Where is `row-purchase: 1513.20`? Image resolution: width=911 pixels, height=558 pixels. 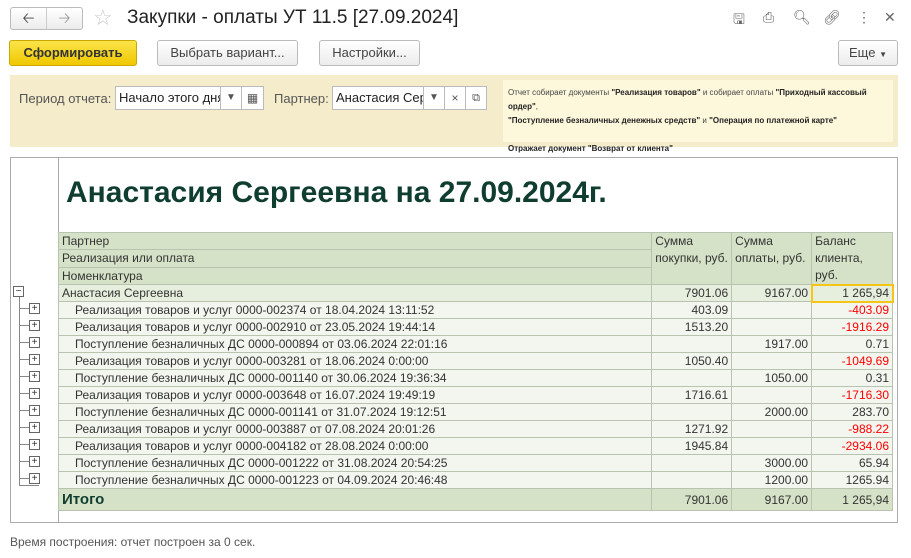
row-purchase: 1513.20 is located at coordinates (692, 327).